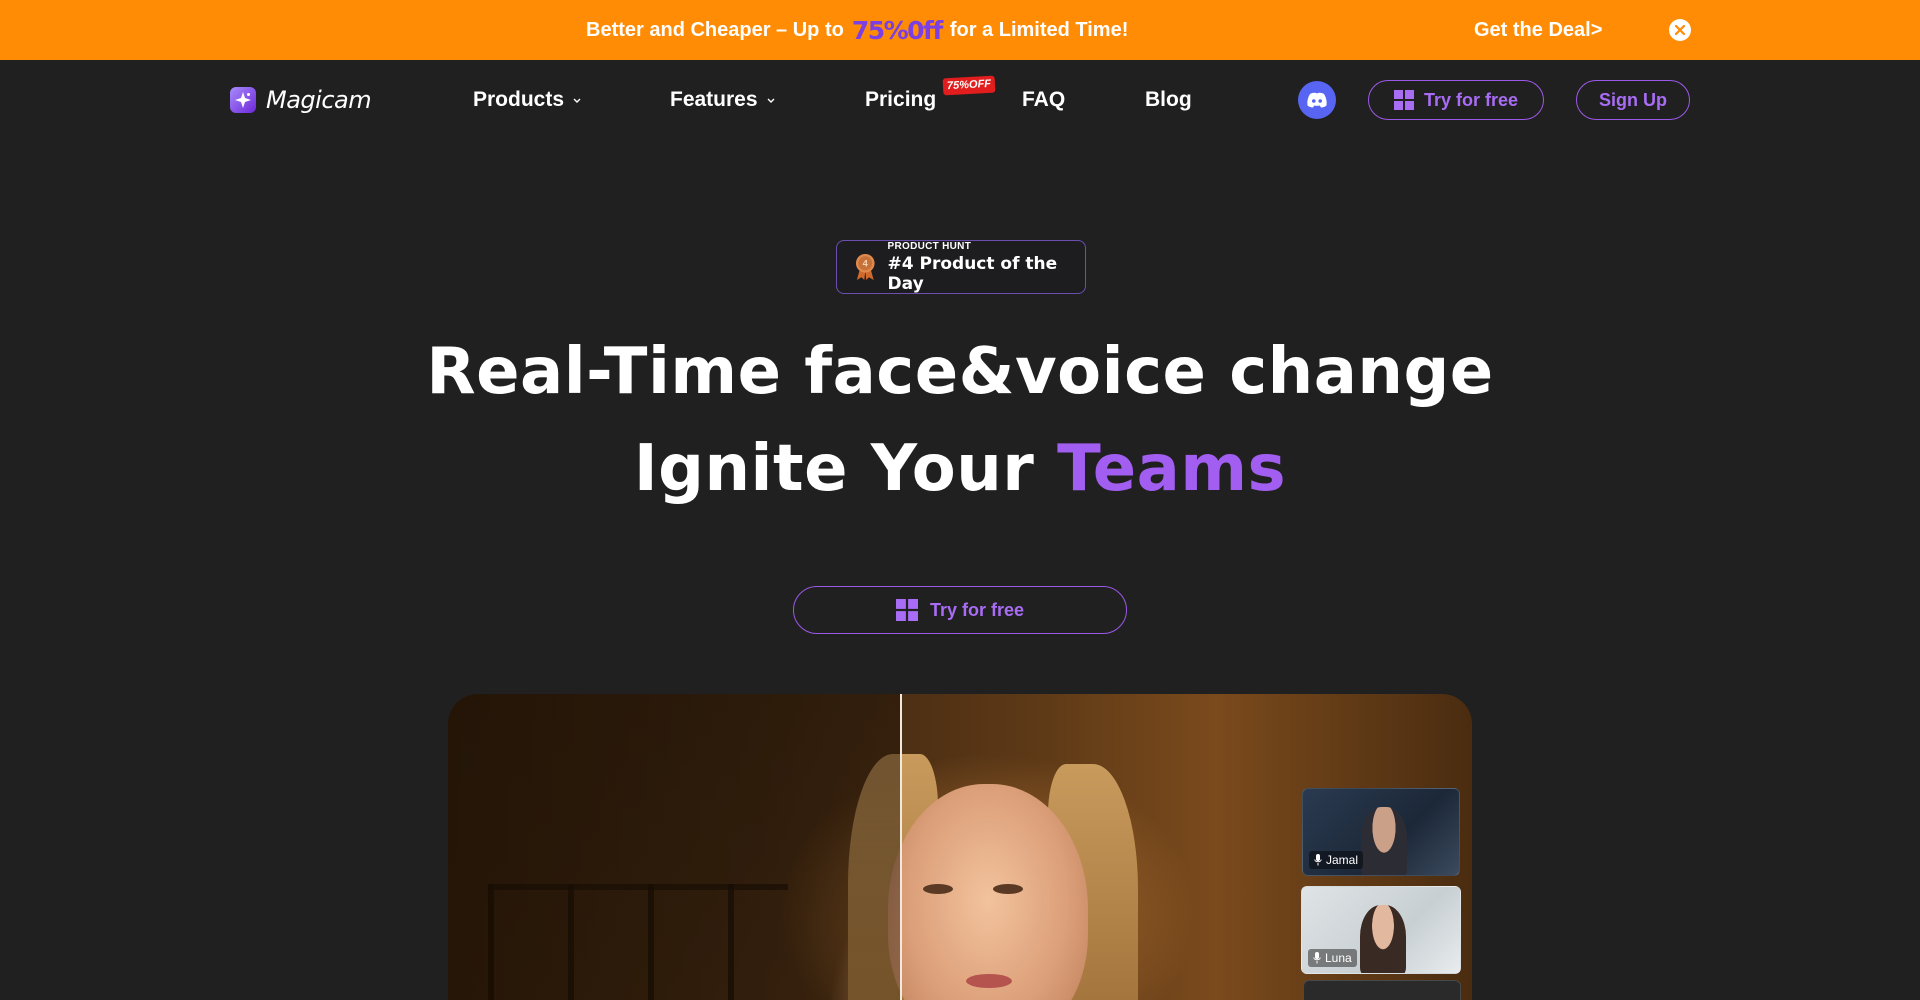 This screenshot has height=1000, width=1920. What do you see at coordinates (866, 264) in the screenshot?
I see `medal-number: 4` at bounding box center [866, 264].